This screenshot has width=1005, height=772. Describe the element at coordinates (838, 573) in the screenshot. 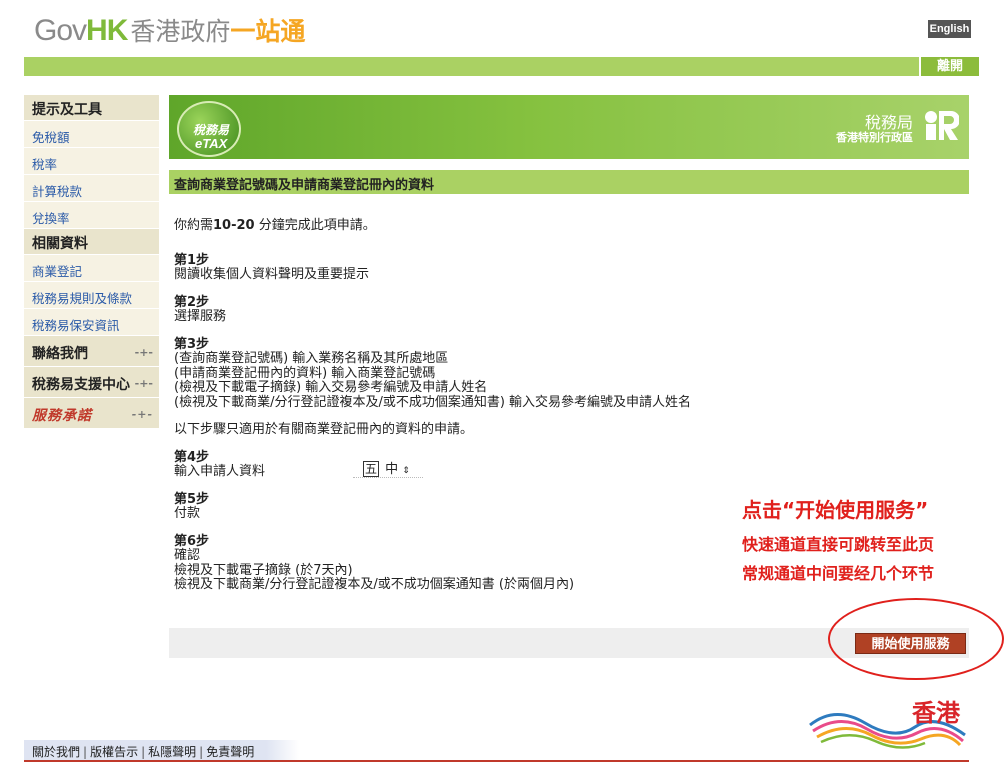

I see `annotation-line3: 常规通道中间要经几个环节` at that location.